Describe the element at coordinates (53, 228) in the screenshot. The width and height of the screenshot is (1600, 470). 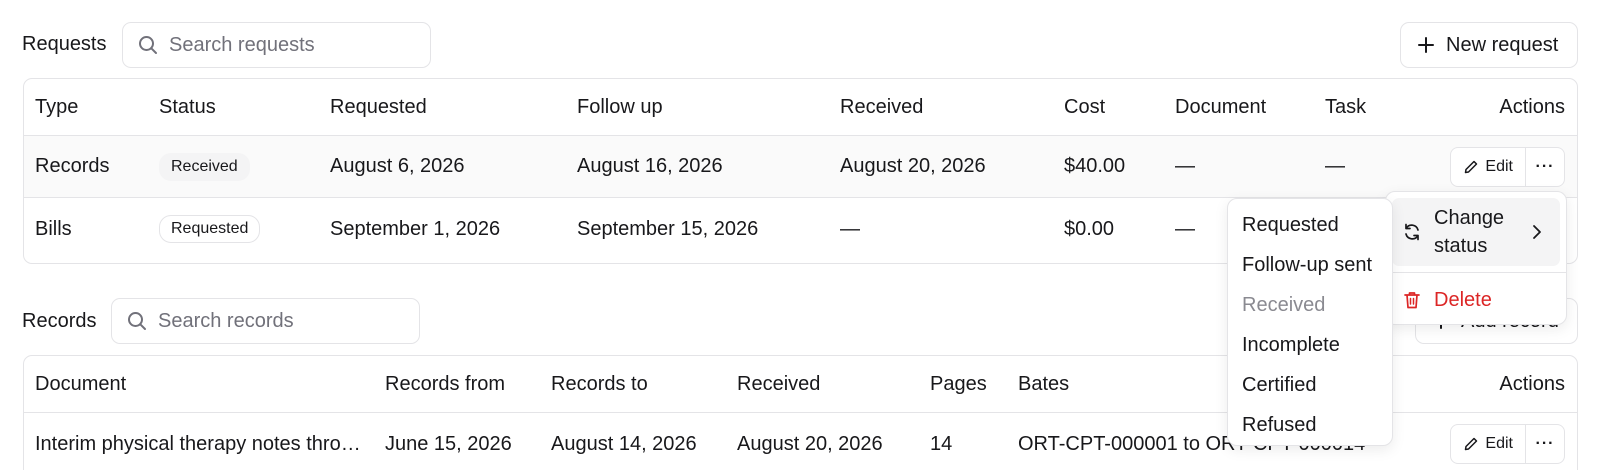
I see `request-type: Bills` at that location.